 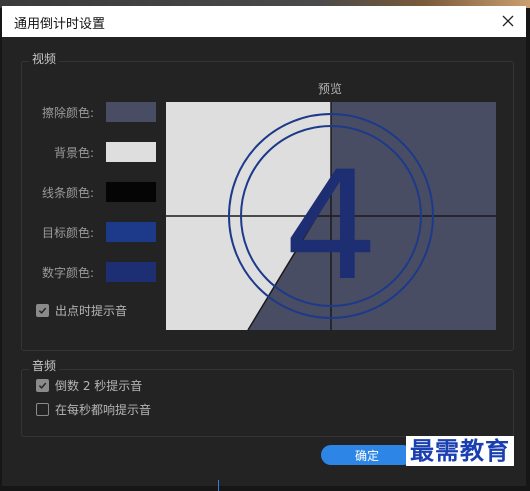 I want to click on number-color-swatch, so click(x=131, y=272).